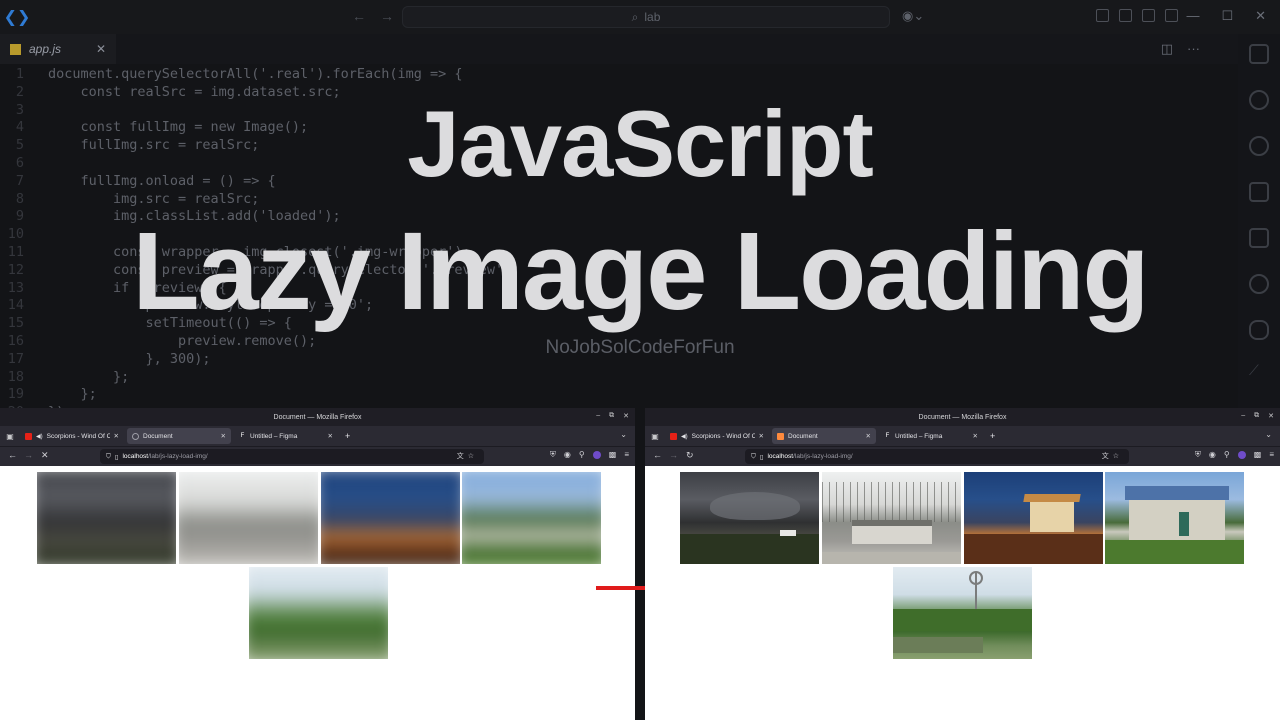 This screenshot has height=720, width=1280. What do you see at coordinates (1192, 16) in the screenshot?
I see `minimize-icon: —` at bounding box center [1192, 16].